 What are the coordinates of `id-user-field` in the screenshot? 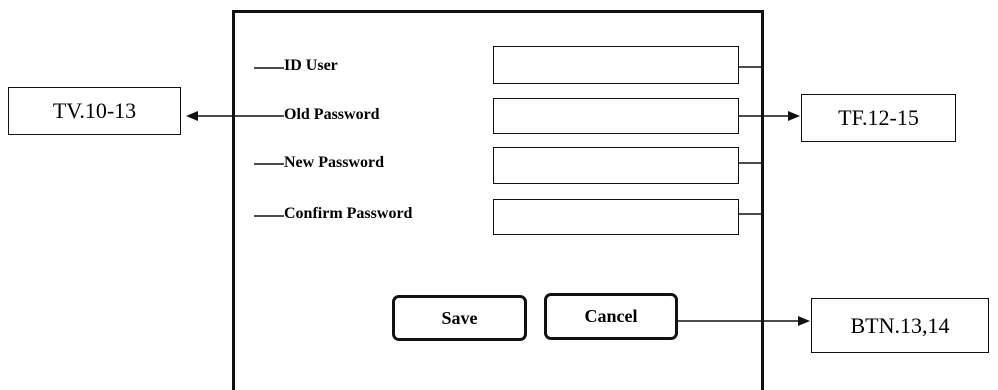 It's located at (616, 65).